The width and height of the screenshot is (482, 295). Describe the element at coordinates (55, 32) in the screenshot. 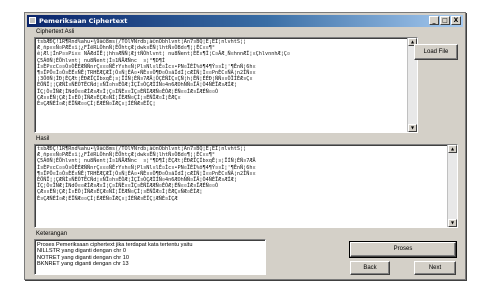

I see `ciphertext-label: Ciphertext Asli` at that location.